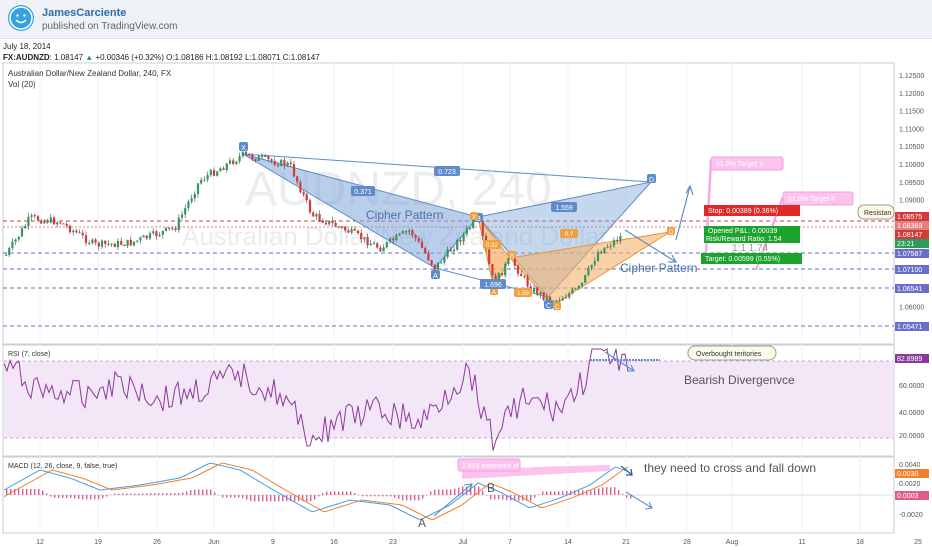  What do you see at coordinates (479, 542) in the screenshot?
I see `time-axis: 12 19 26 Jun 9 16 23 Jul 7 14 21 28 Aug 11 18 25` at bounding box center [479, 542].